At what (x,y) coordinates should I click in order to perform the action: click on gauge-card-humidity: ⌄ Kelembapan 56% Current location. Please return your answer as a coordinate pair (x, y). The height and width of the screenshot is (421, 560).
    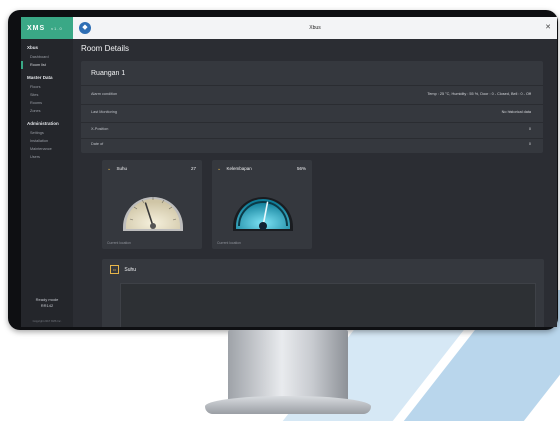
    Looking at the image, I should click on (262, 204).